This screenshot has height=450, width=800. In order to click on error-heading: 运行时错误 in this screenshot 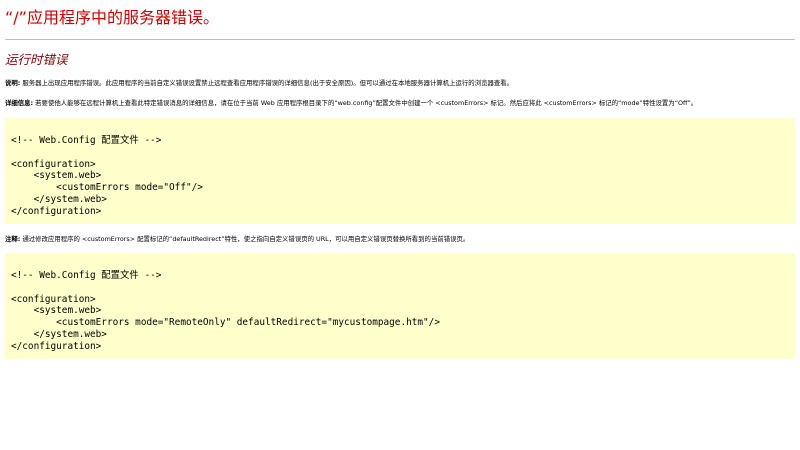, I will do `click(36, 59)`.